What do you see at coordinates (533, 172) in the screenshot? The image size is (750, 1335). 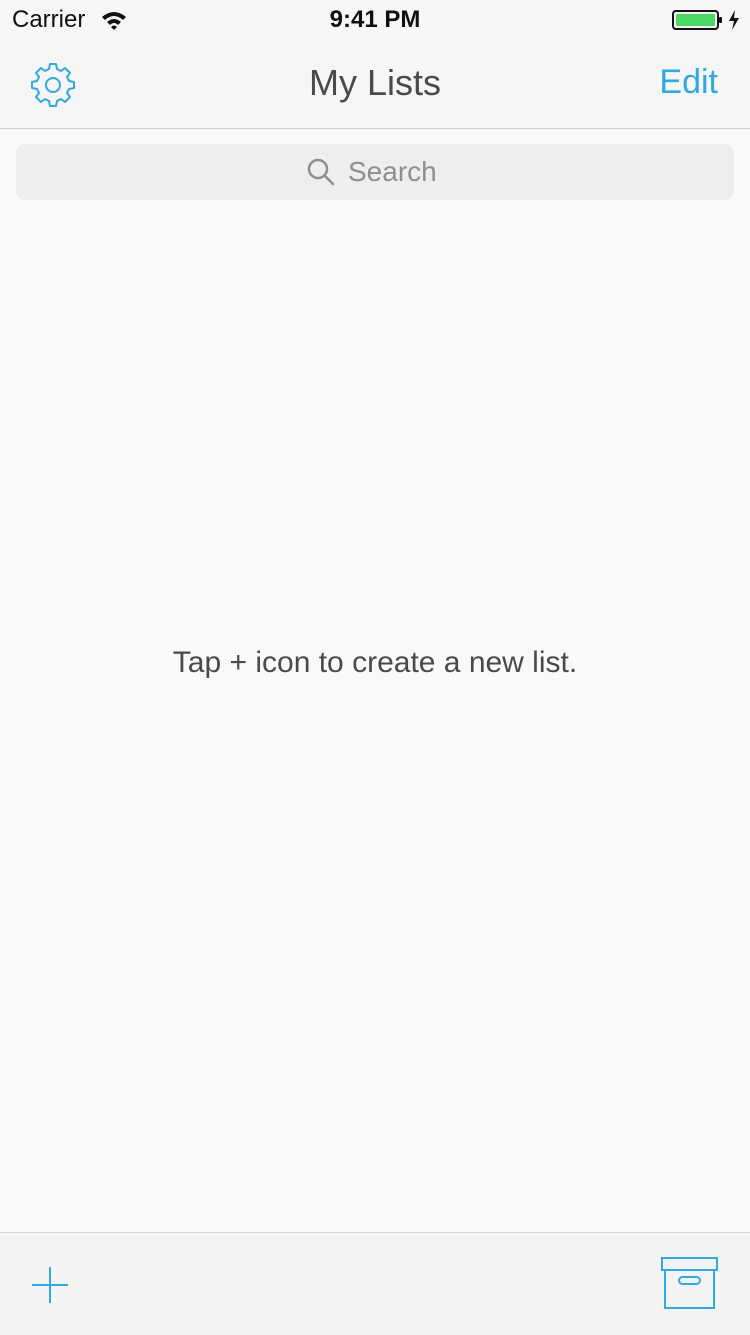 I see `search-input` at bounding box center [533, 172].